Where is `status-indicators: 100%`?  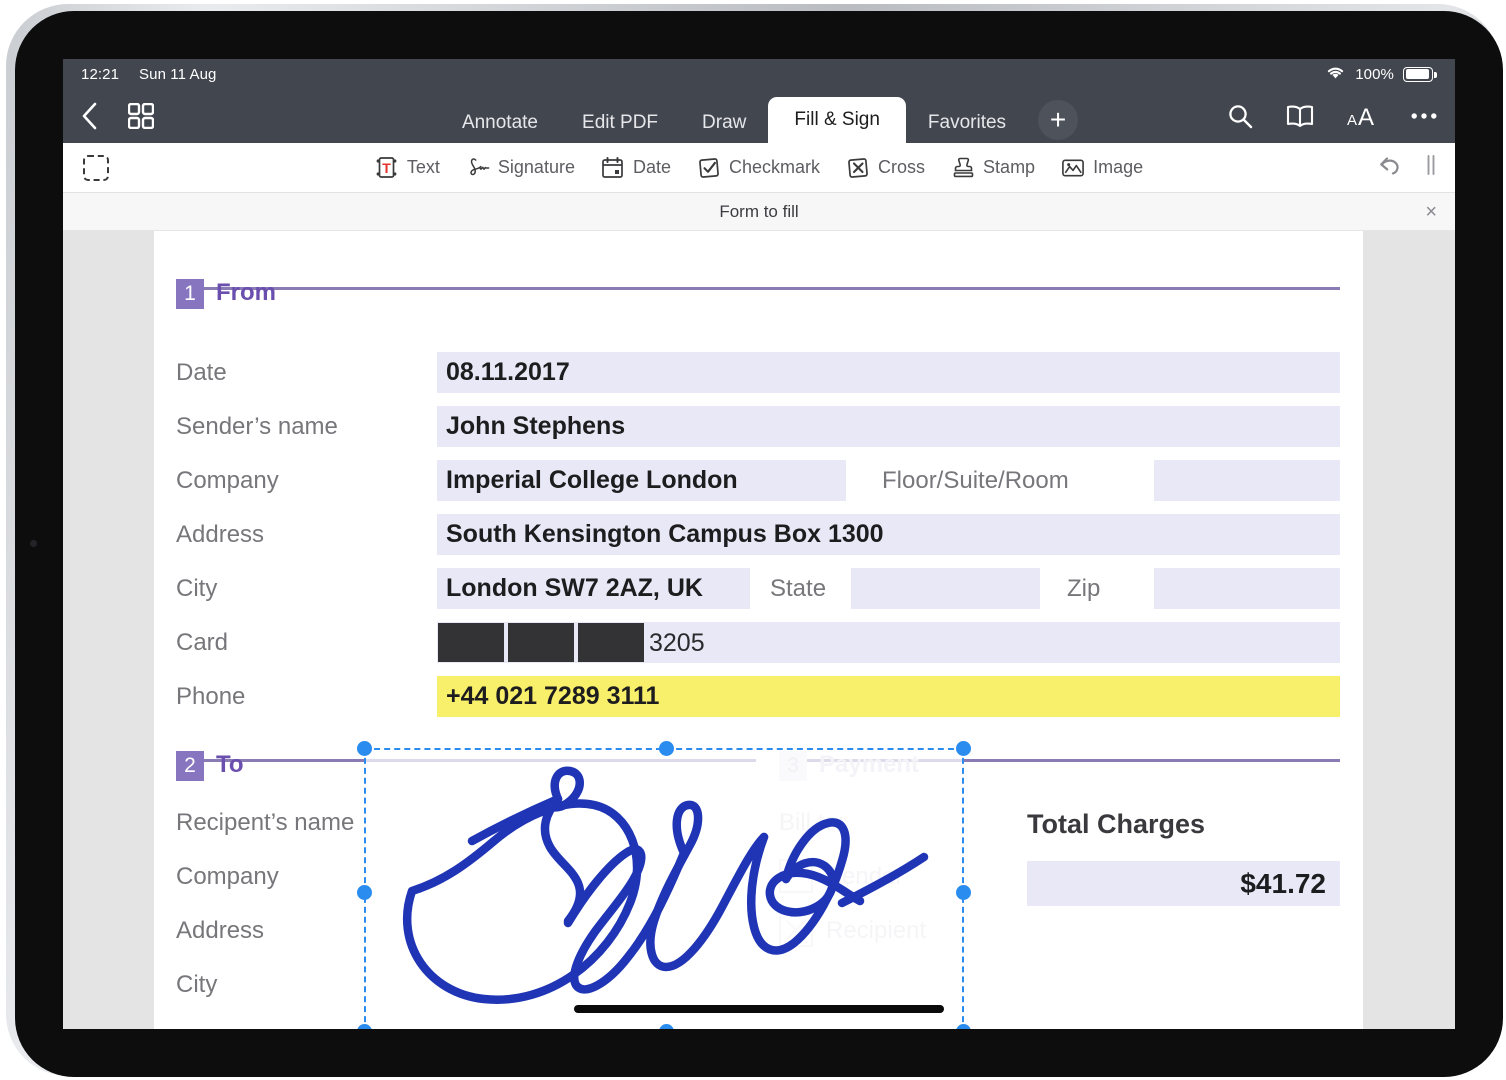 status-indicators: 100% is located at coordinates (1381, 74).